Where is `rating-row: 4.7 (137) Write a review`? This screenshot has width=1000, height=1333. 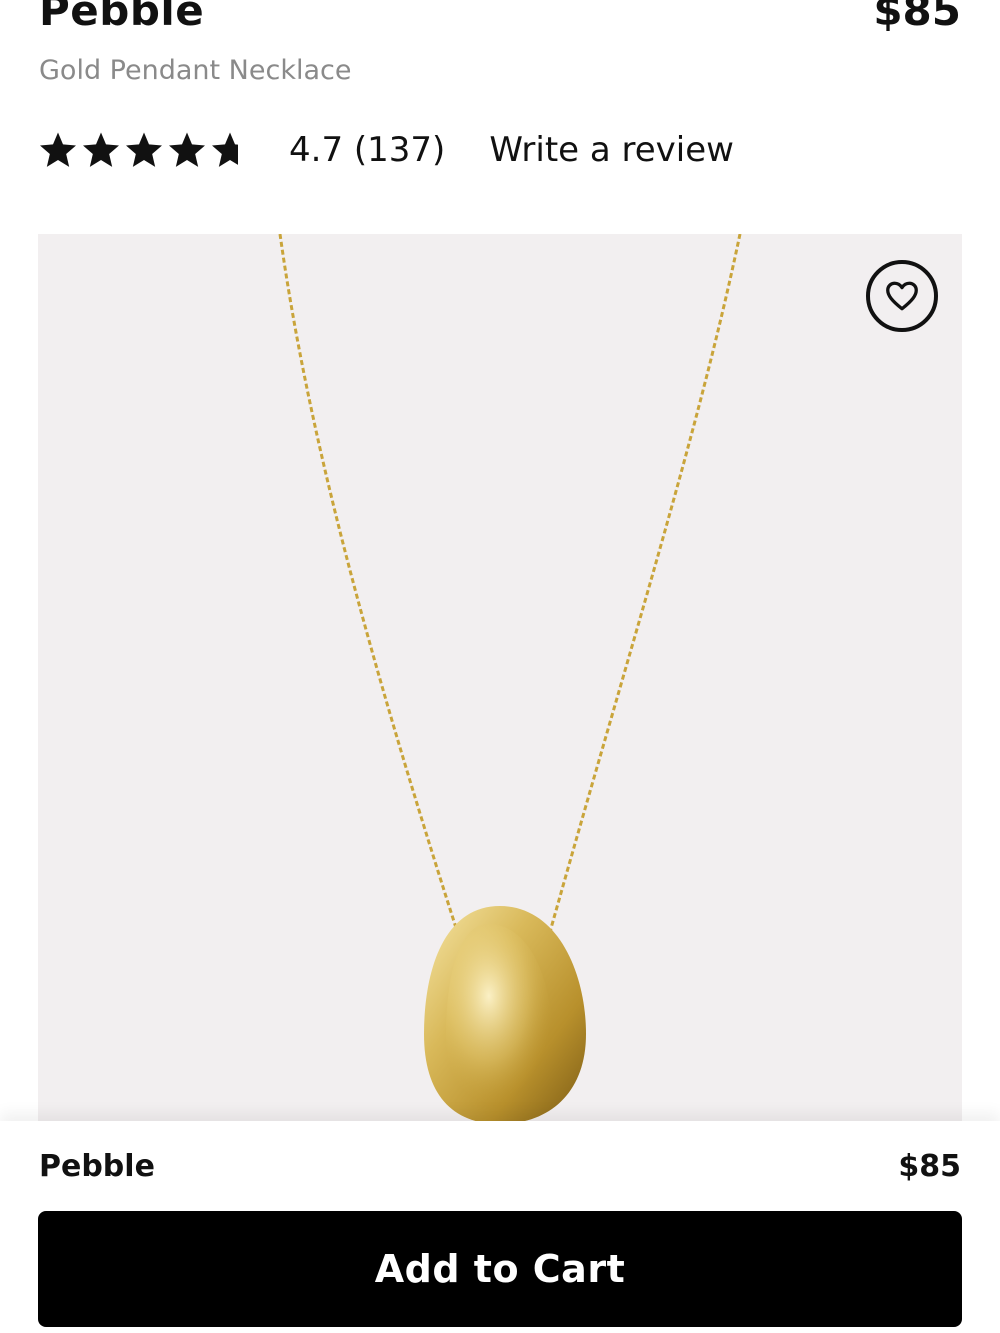
rating-row: 4.7 (137) Write a review is located at coordinates (386, 150).